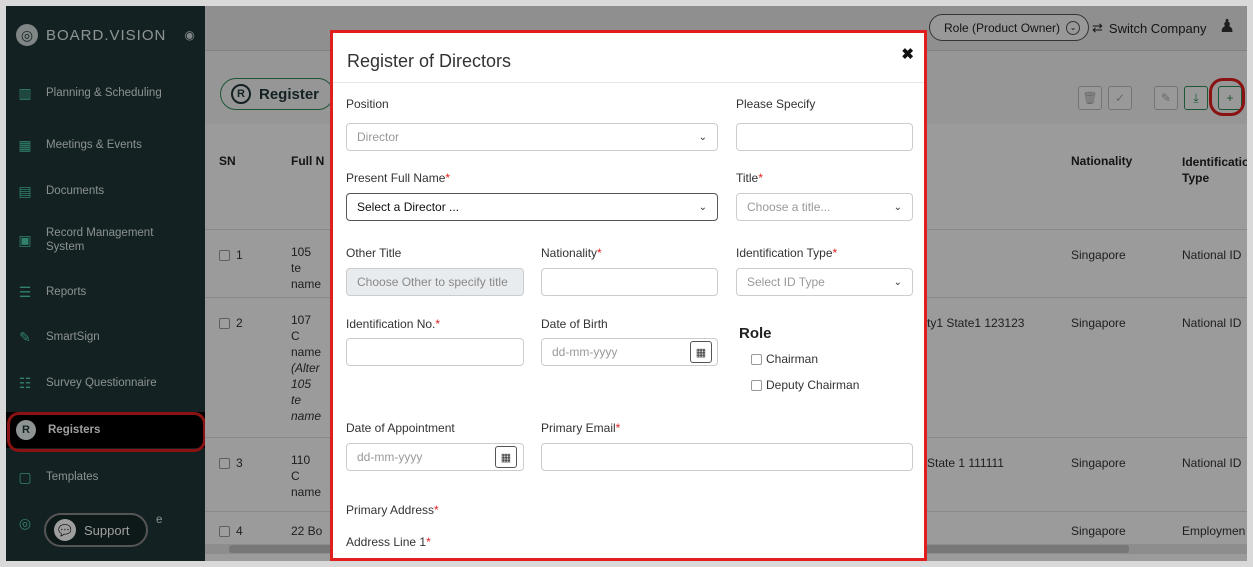 This screenshot has height=567, width=1253. I want to click on modal-title: Register of Directors, so click(429, 61).